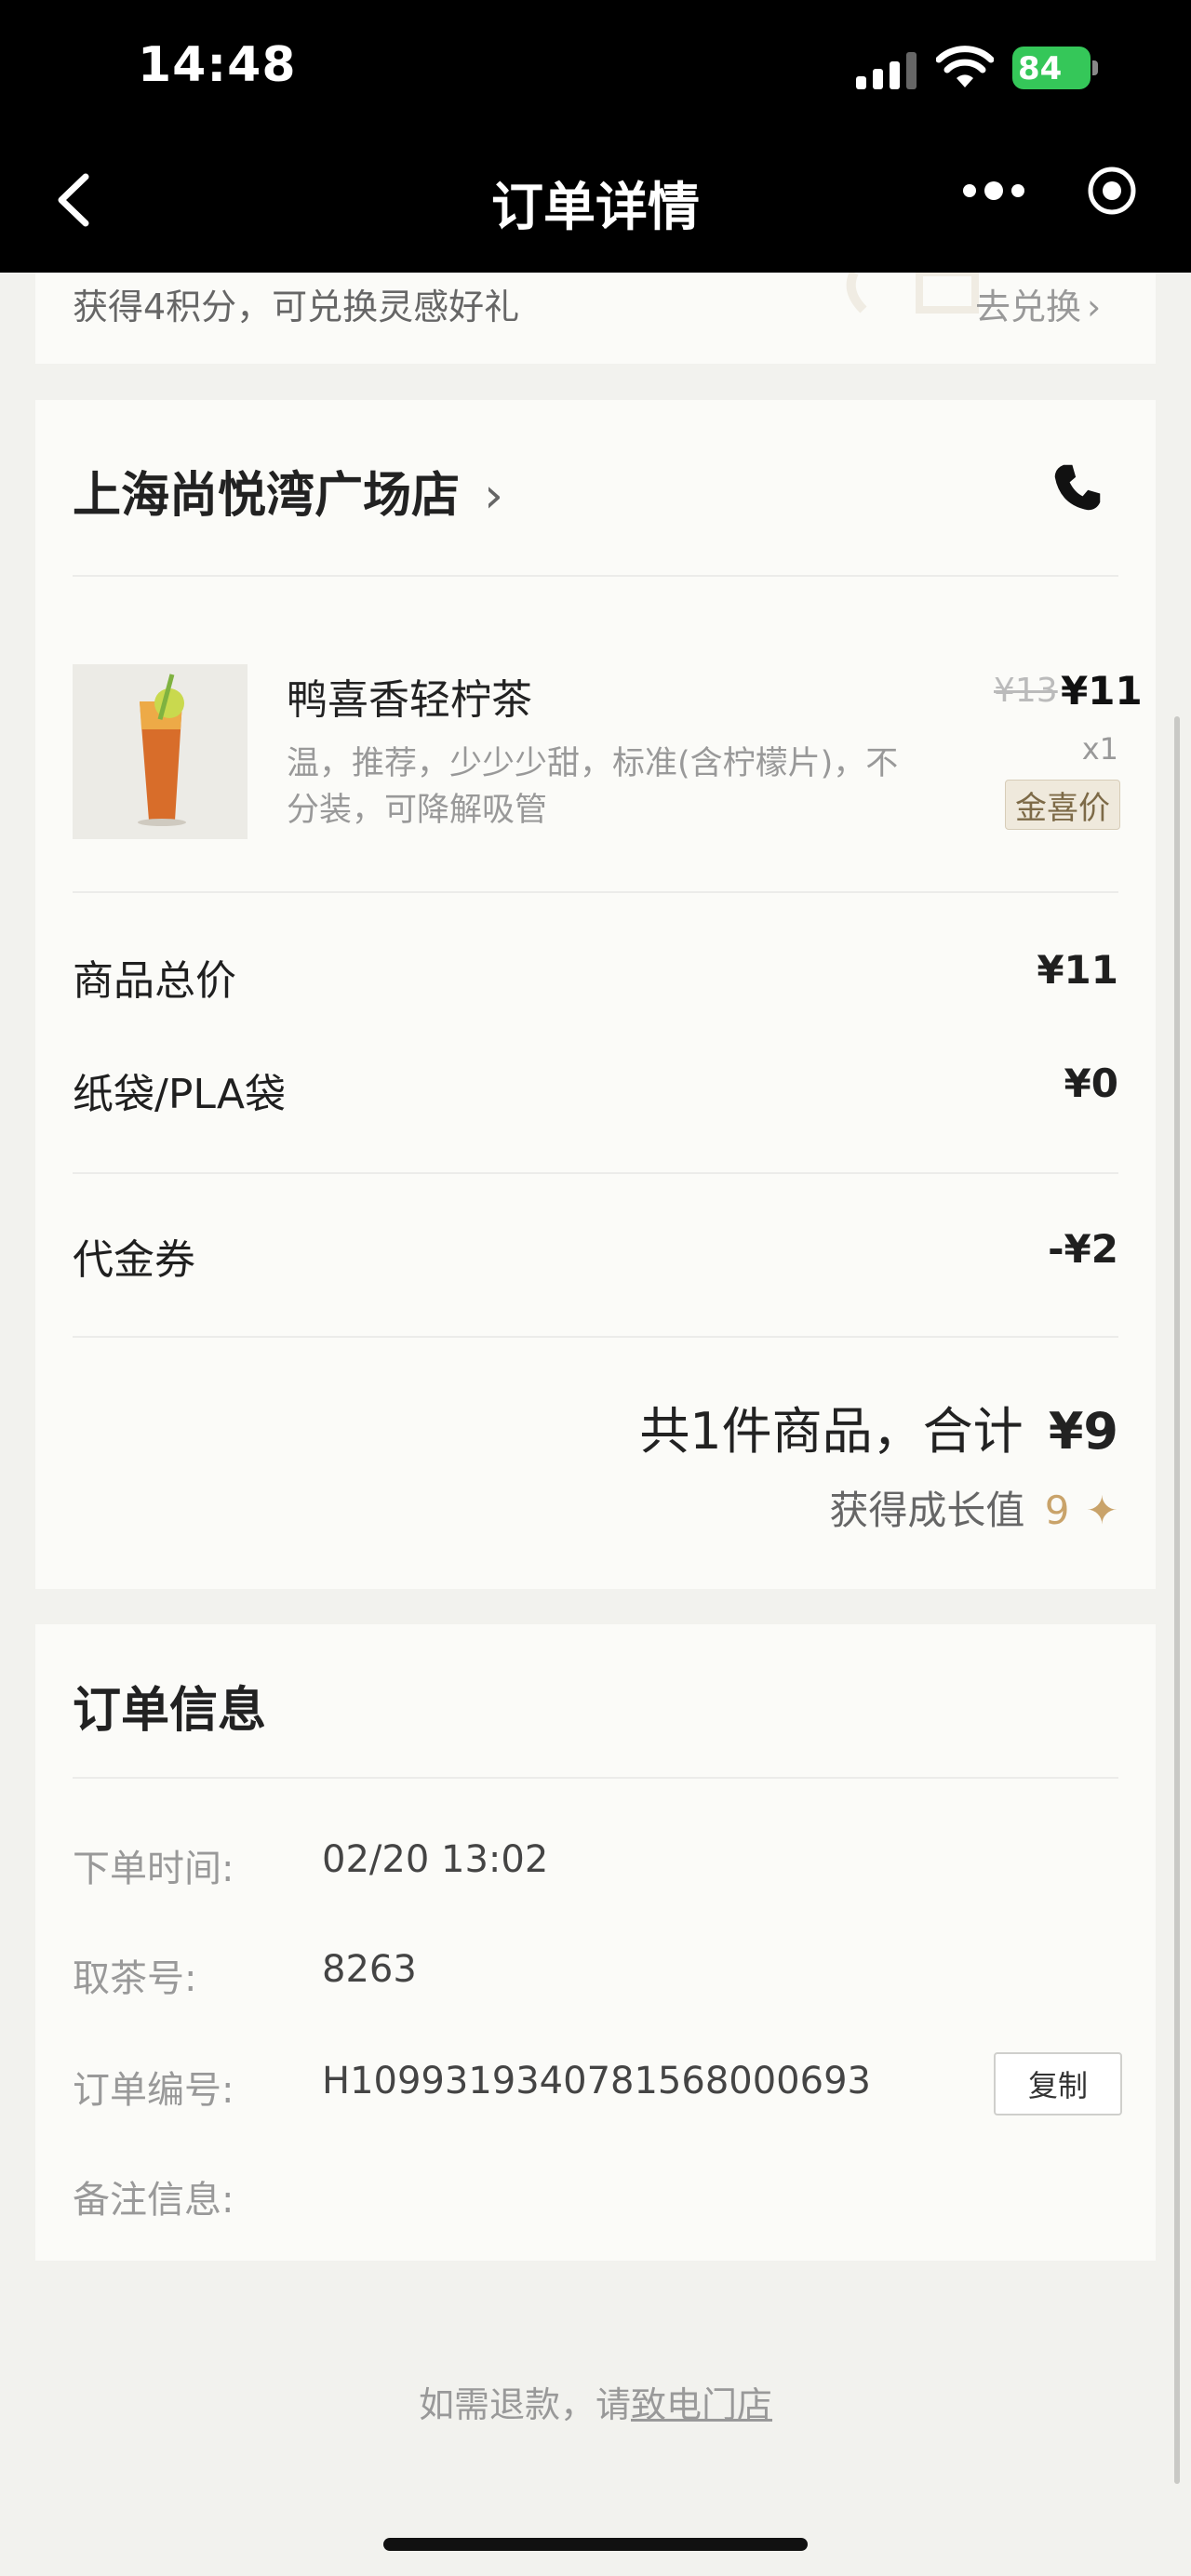 The image size is (1191, 2576). Describe the element at coordinates (595, 318) in the screenshot. I see `points-card: 获得4积分，可兑换灵感好礼 去兑换 ›` at that location.